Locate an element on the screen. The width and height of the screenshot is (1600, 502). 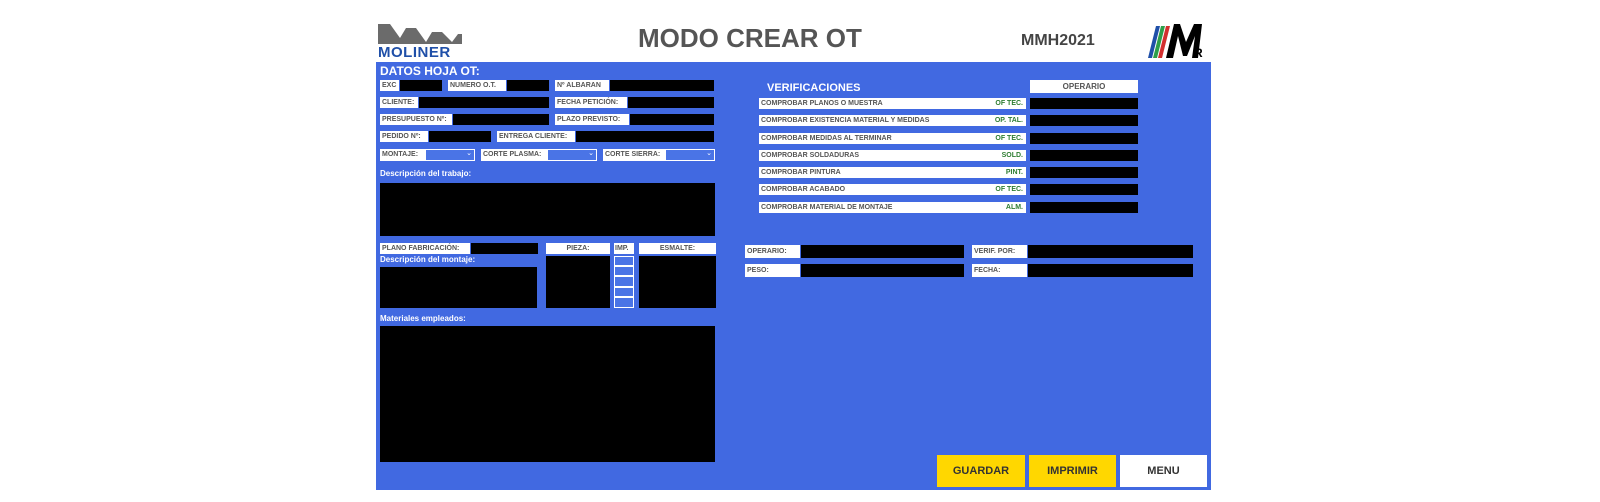
check-label: COMPROBAR ACABADO is located at coordinates (803, 189).